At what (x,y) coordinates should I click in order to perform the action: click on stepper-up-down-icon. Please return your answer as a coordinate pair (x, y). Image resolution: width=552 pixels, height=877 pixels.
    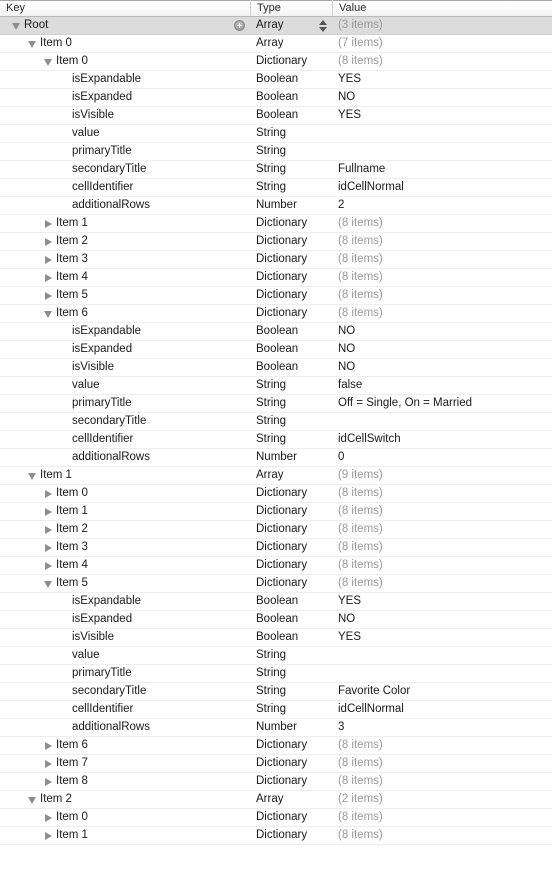
    Looking at the image, I should click on (323, 26).